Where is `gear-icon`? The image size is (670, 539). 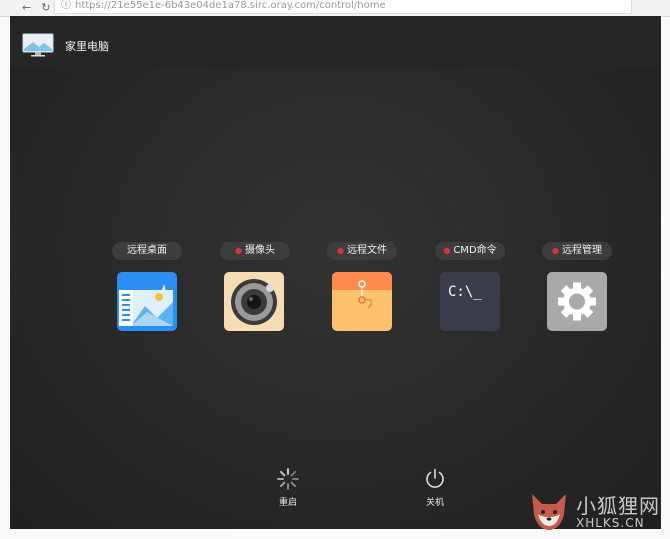
gear-icon is located at coordinates (577, 301).